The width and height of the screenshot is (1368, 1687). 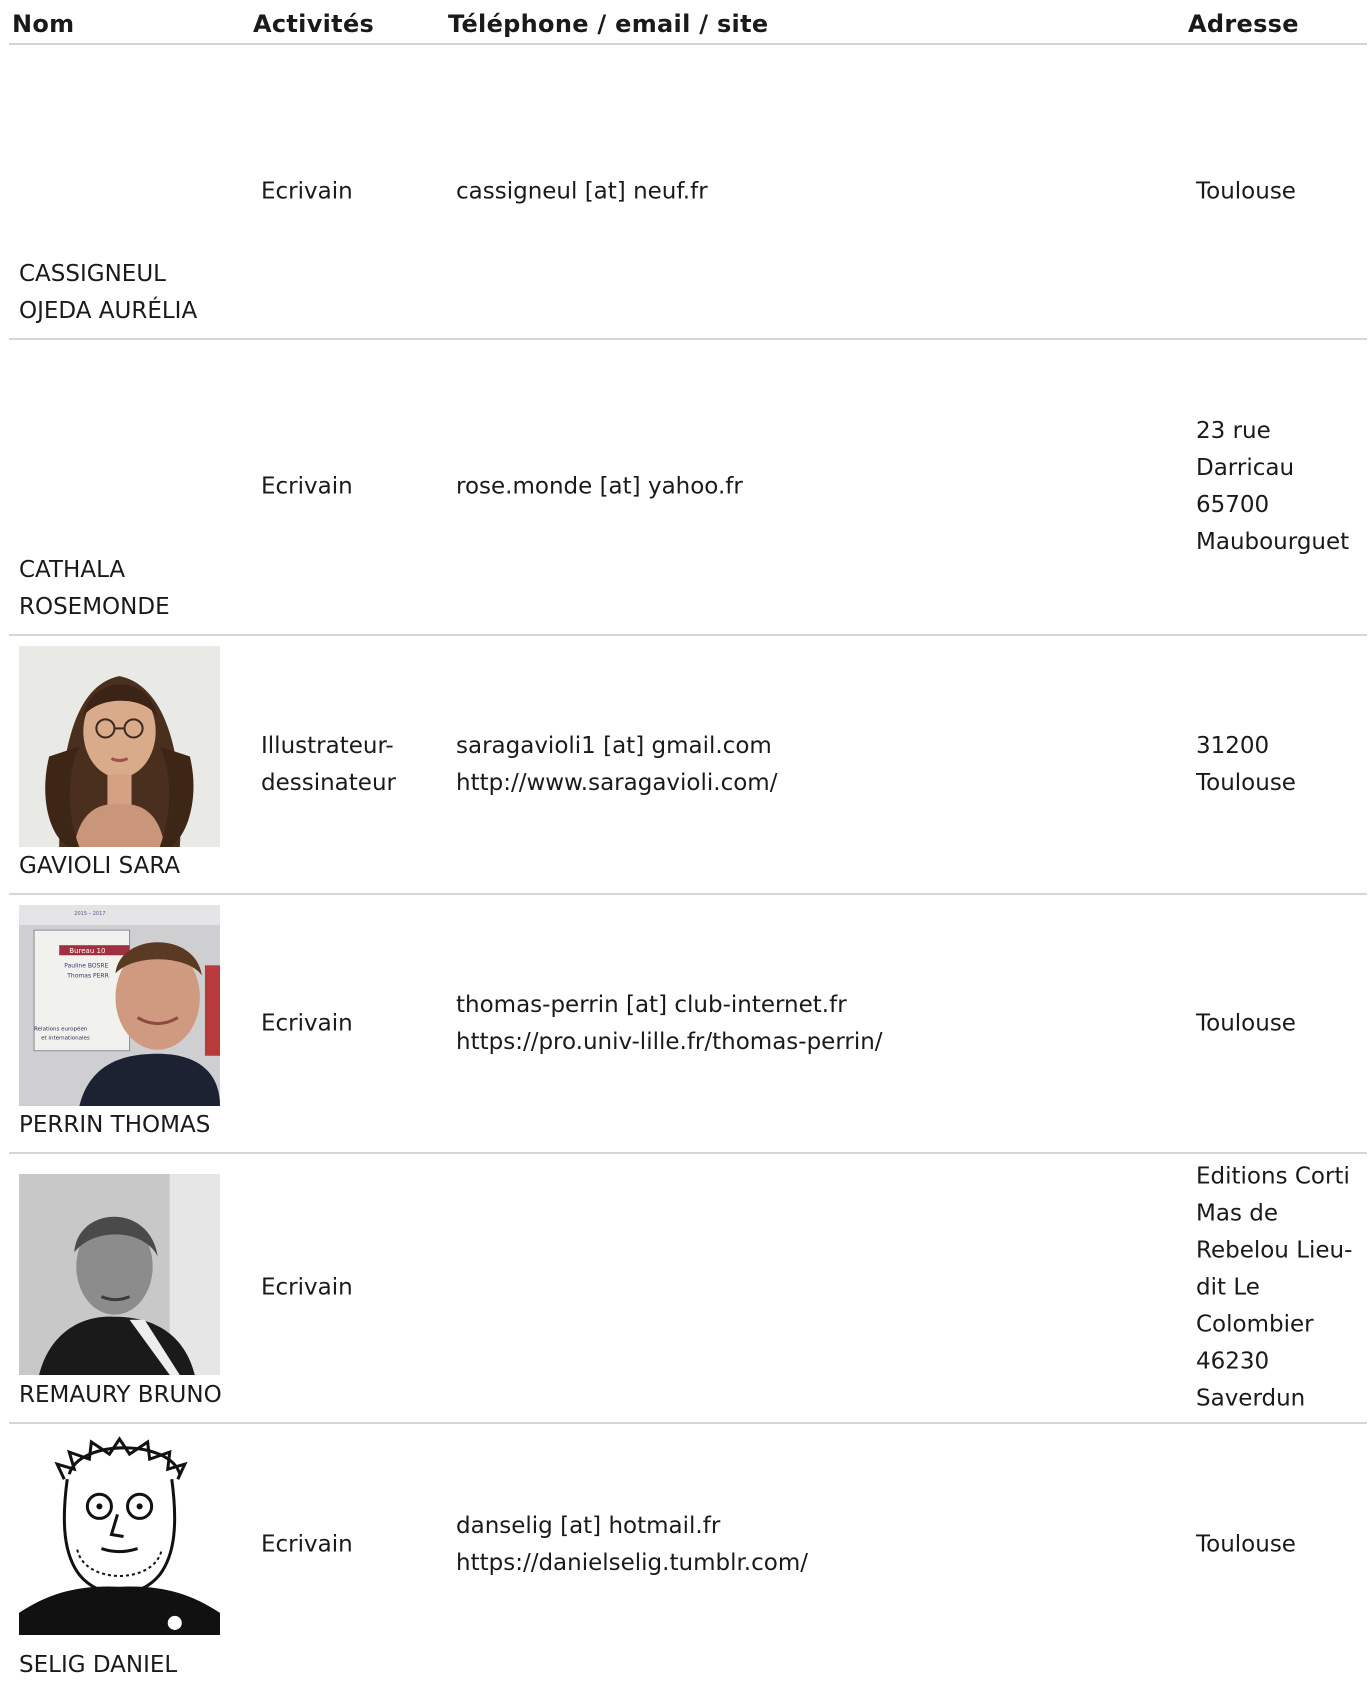 I want to click on svg-text: Thomas PERR, so click(x=87, y=975).